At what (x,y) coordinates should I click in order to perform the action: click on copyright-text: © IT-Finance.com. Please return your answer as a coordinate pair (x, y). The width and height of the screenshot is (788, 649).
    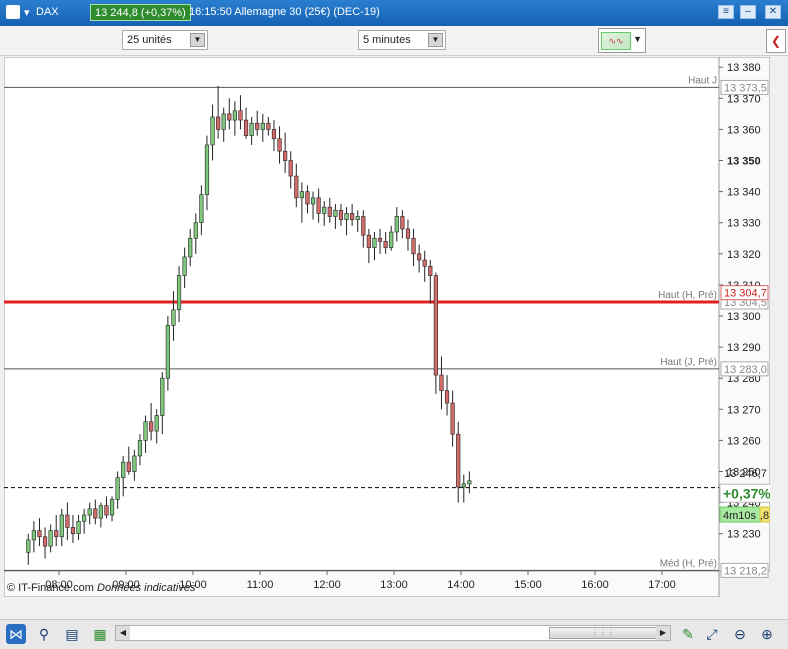
    Looking at the image, I should click on (50, 588).